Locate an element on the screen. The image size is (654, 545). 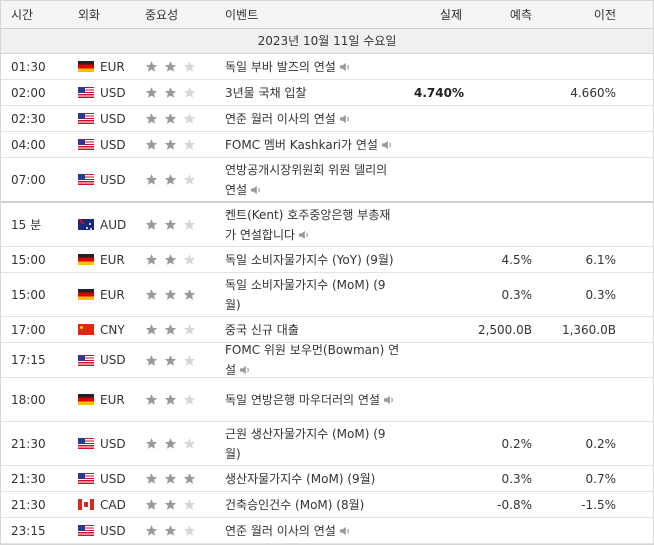
table-row: 04:00 USD FOMC 멤버 Kashkari가 연설 is located at coordinates (327, 145).